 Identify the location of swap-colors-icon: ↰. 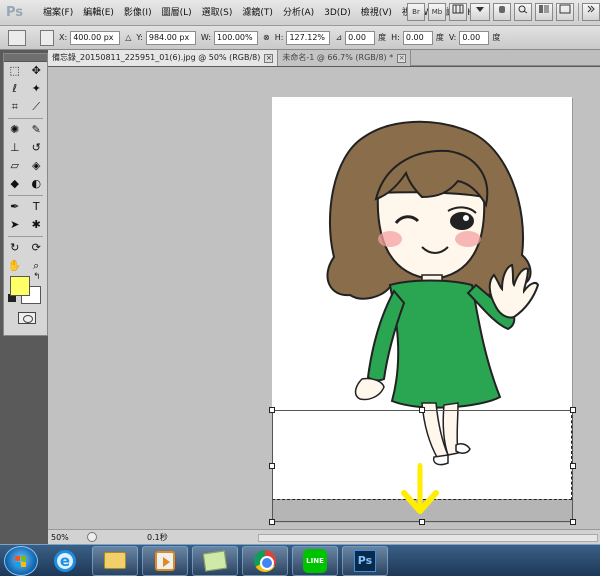
(37, 277).